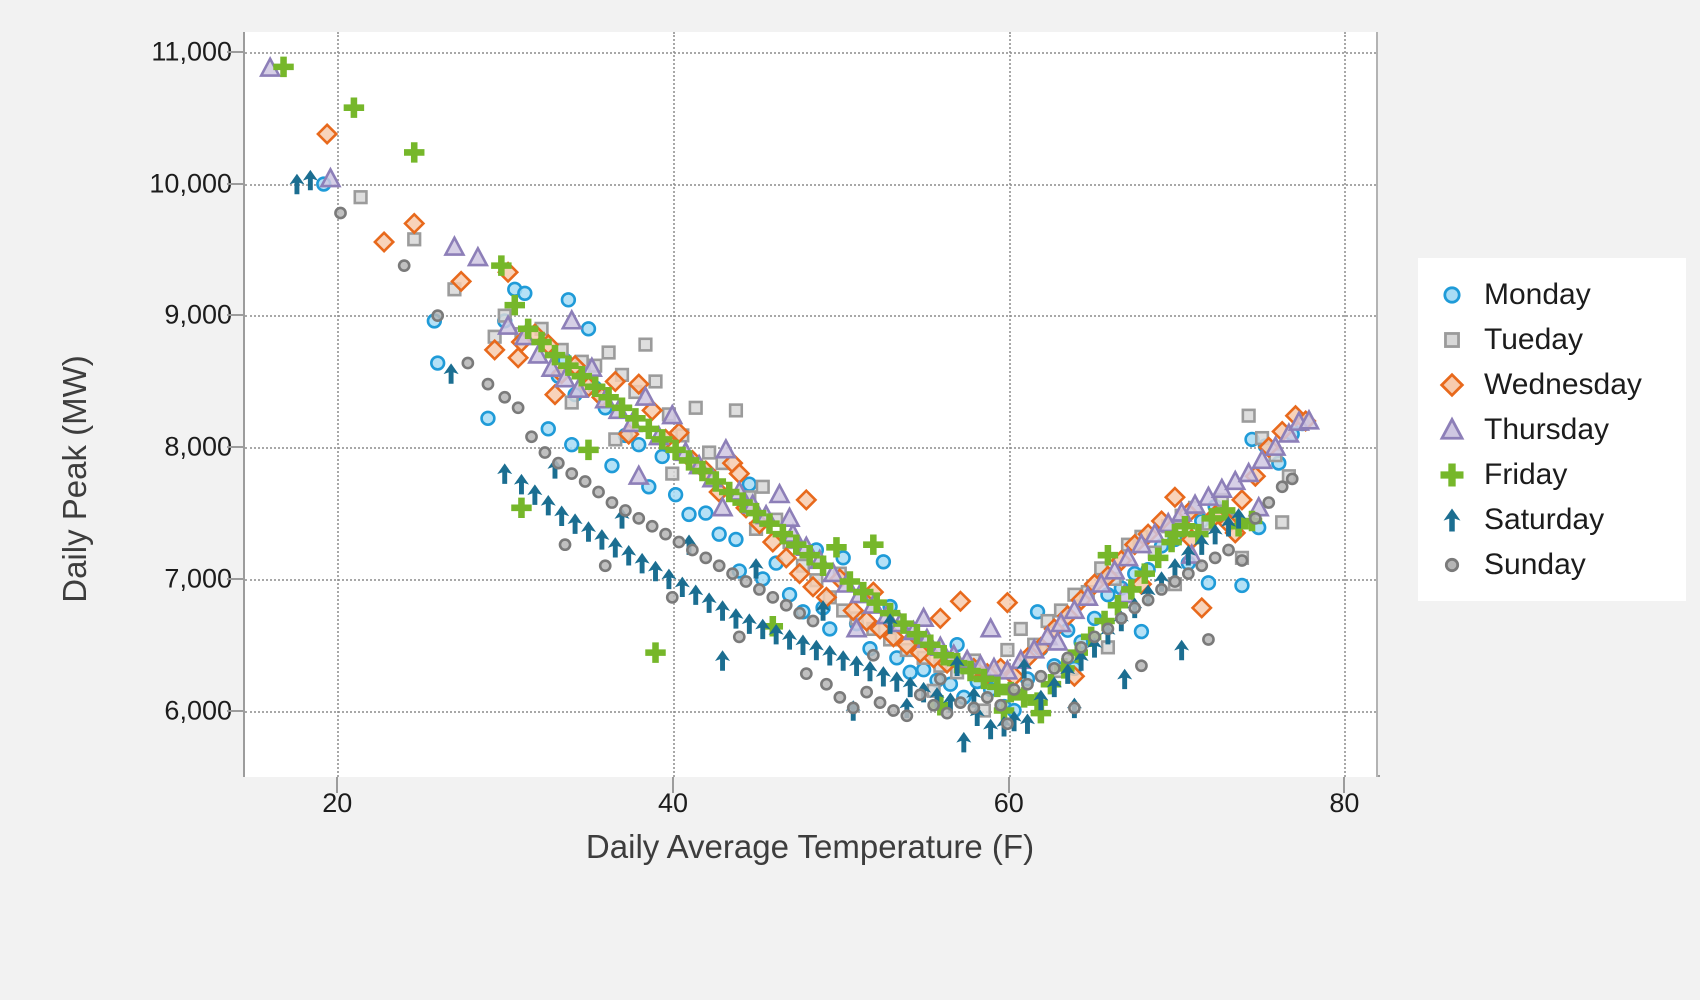  What do you see at coordinates (191, 51) in the screenshot?
I see `y-tick-label: 11,000` at bounding box center [191, 51].